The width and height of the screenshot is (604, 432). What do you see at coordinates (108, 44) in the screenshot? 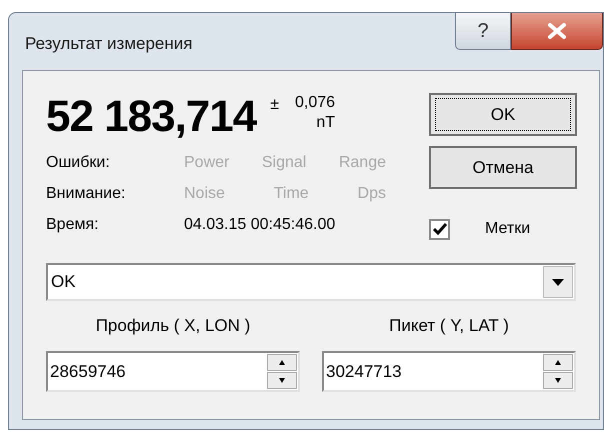
I see `window-title: Результат измерения` at bounding box center [108, 44].